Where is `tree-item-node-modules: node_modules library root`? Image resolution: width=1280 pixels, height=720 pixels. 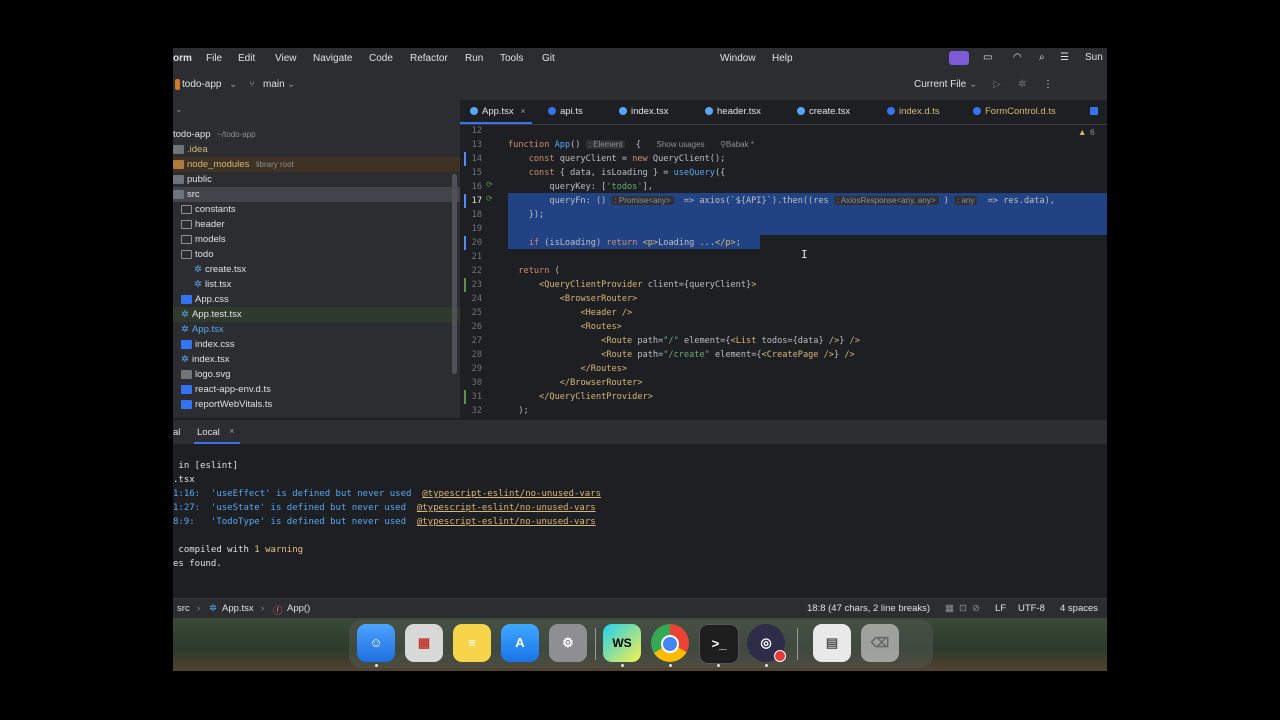
tree-item-node-modules: node_modules library root is located at coordinates (316, 164).